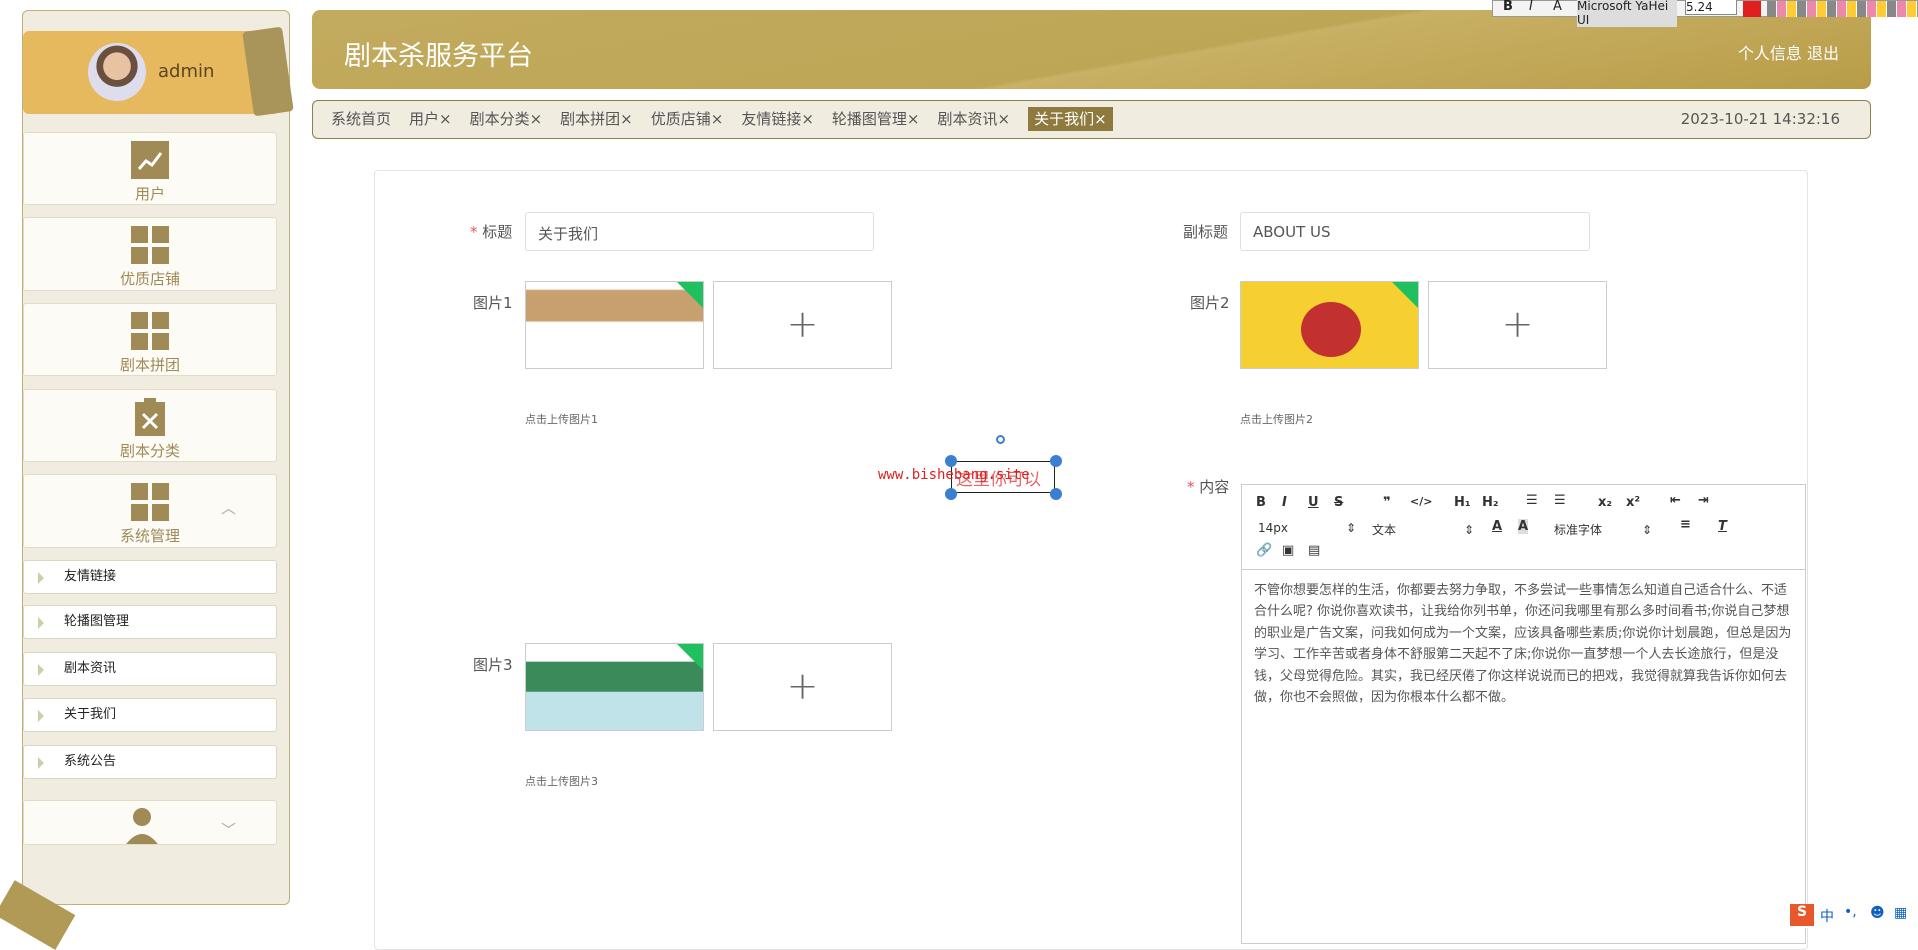  Describe the element at coordinates (1056, 461) in the screenshot. I see `close-handle-icon` at that location.